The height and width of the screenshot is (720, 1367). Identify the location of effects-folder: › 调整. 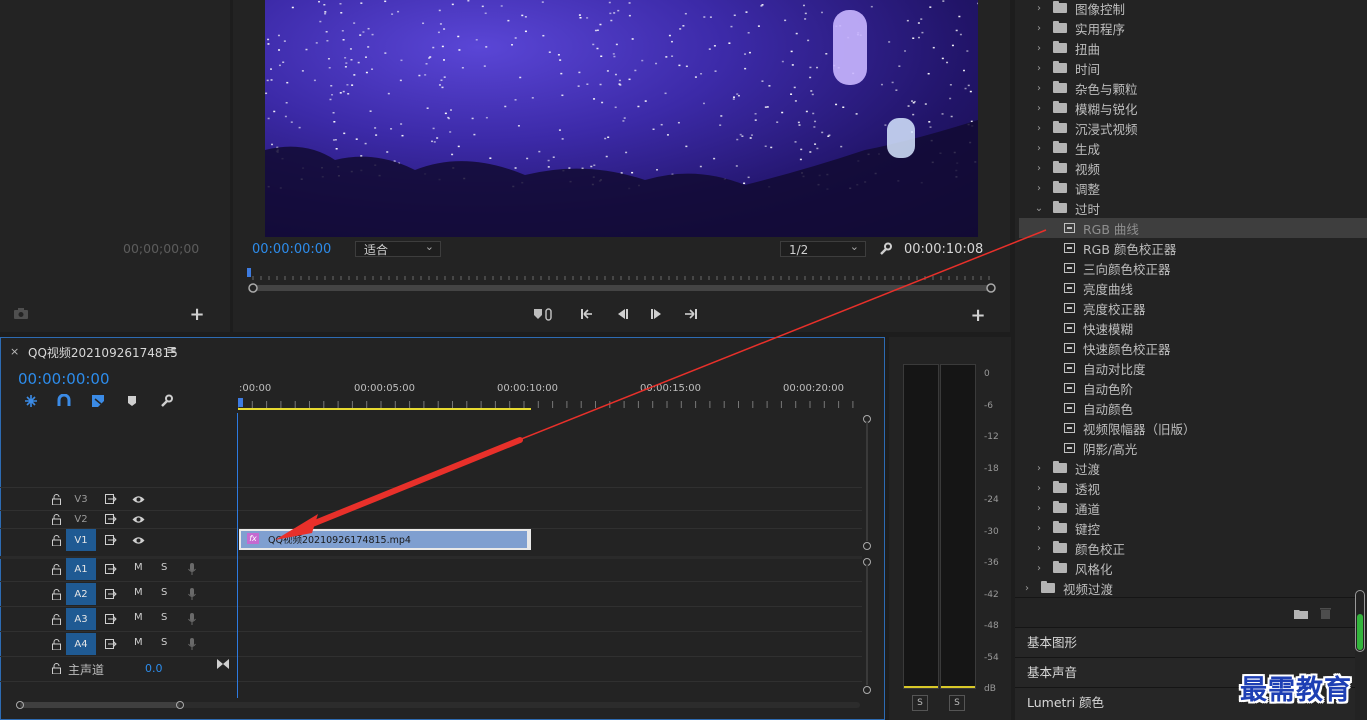
(1191, 188).